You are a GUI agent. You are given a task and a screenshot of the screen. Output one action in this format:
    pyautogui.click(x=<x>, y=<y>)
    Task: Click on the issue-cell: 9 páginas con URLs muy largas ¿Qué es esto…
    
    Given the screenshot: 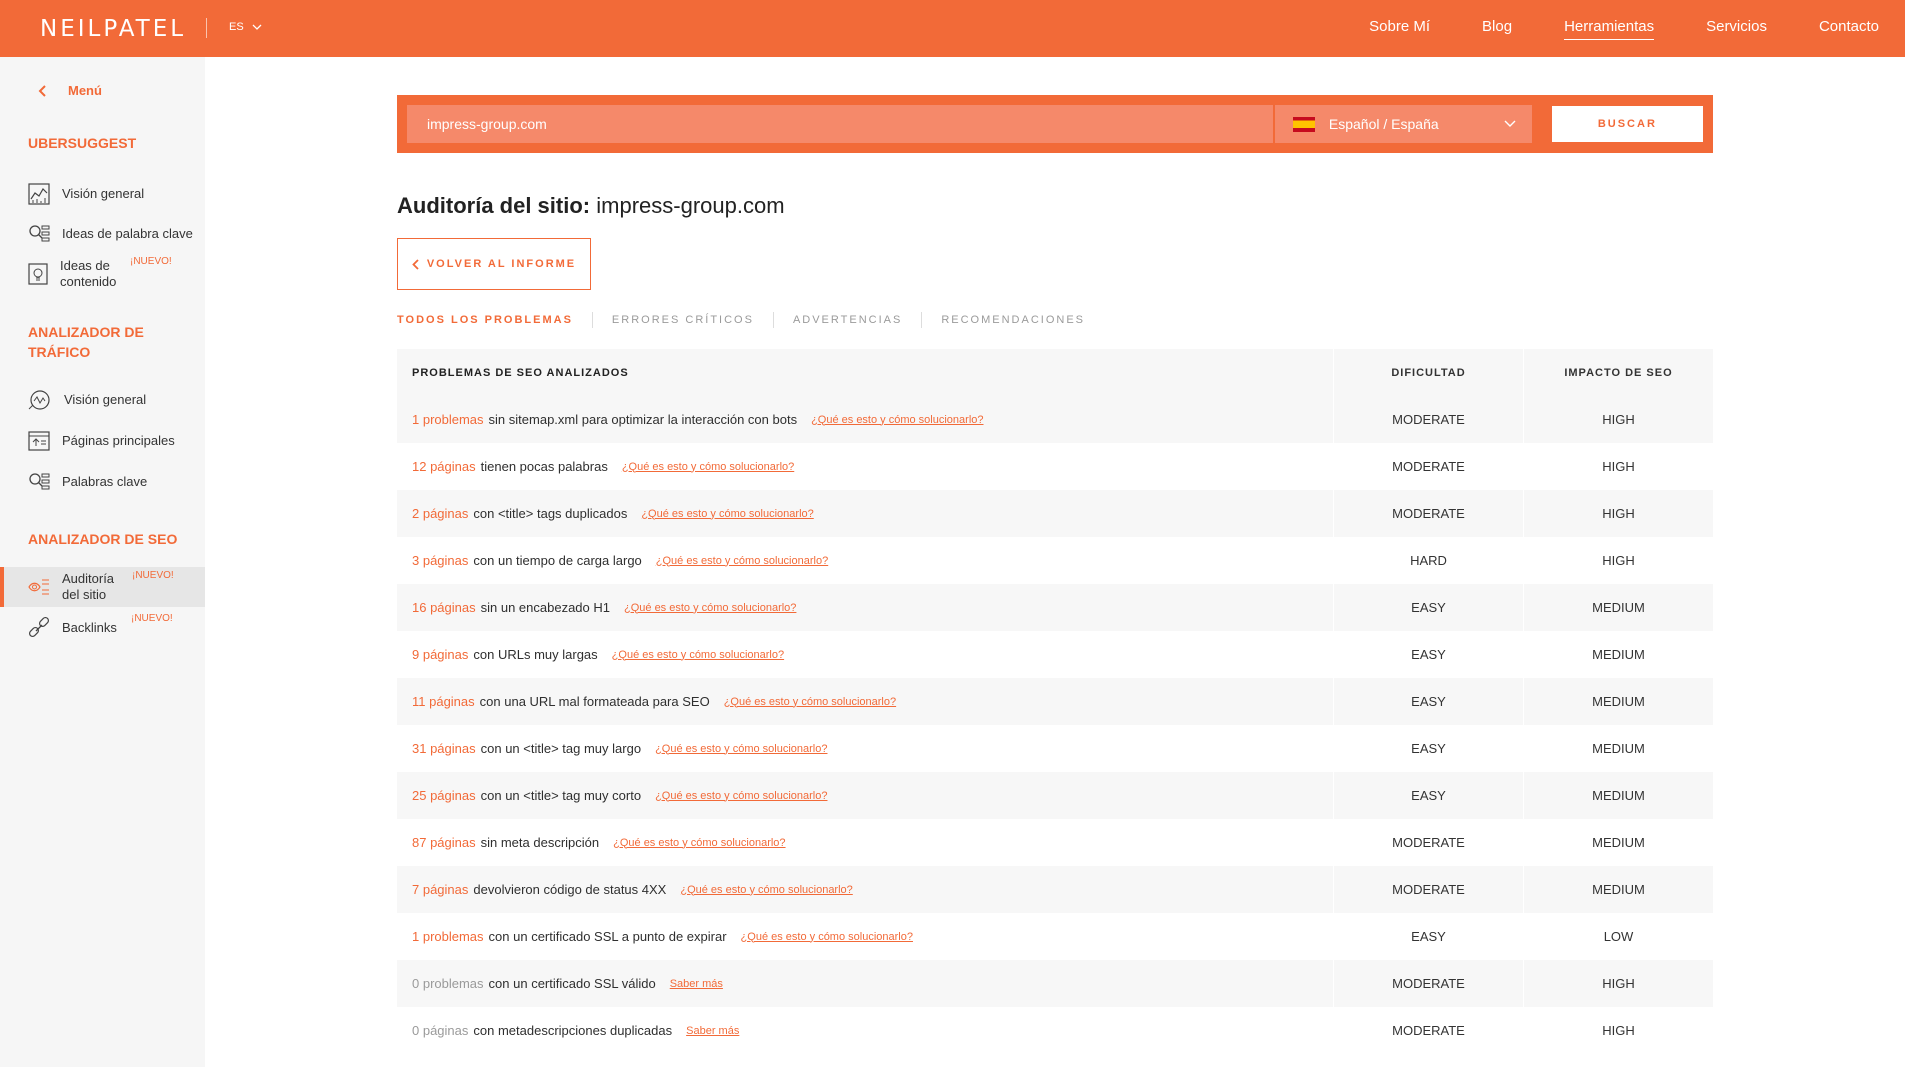 What is the action you would take?
    pyautogui.click(x=865, y=654)
    